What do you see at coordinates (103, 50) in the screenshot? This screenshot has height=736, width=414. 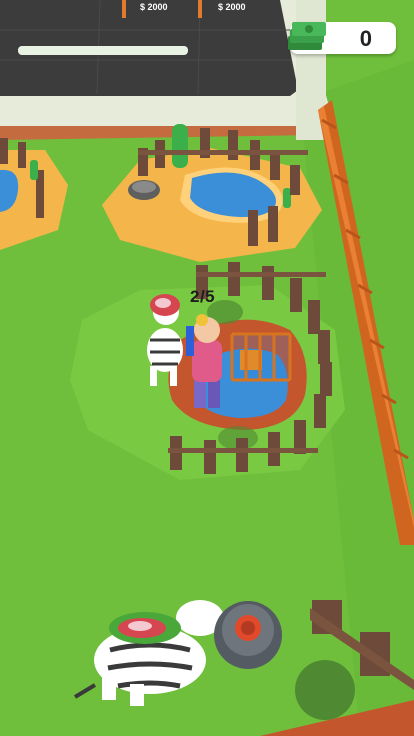 I see `progress-bar` at bounding box center [103, 50].